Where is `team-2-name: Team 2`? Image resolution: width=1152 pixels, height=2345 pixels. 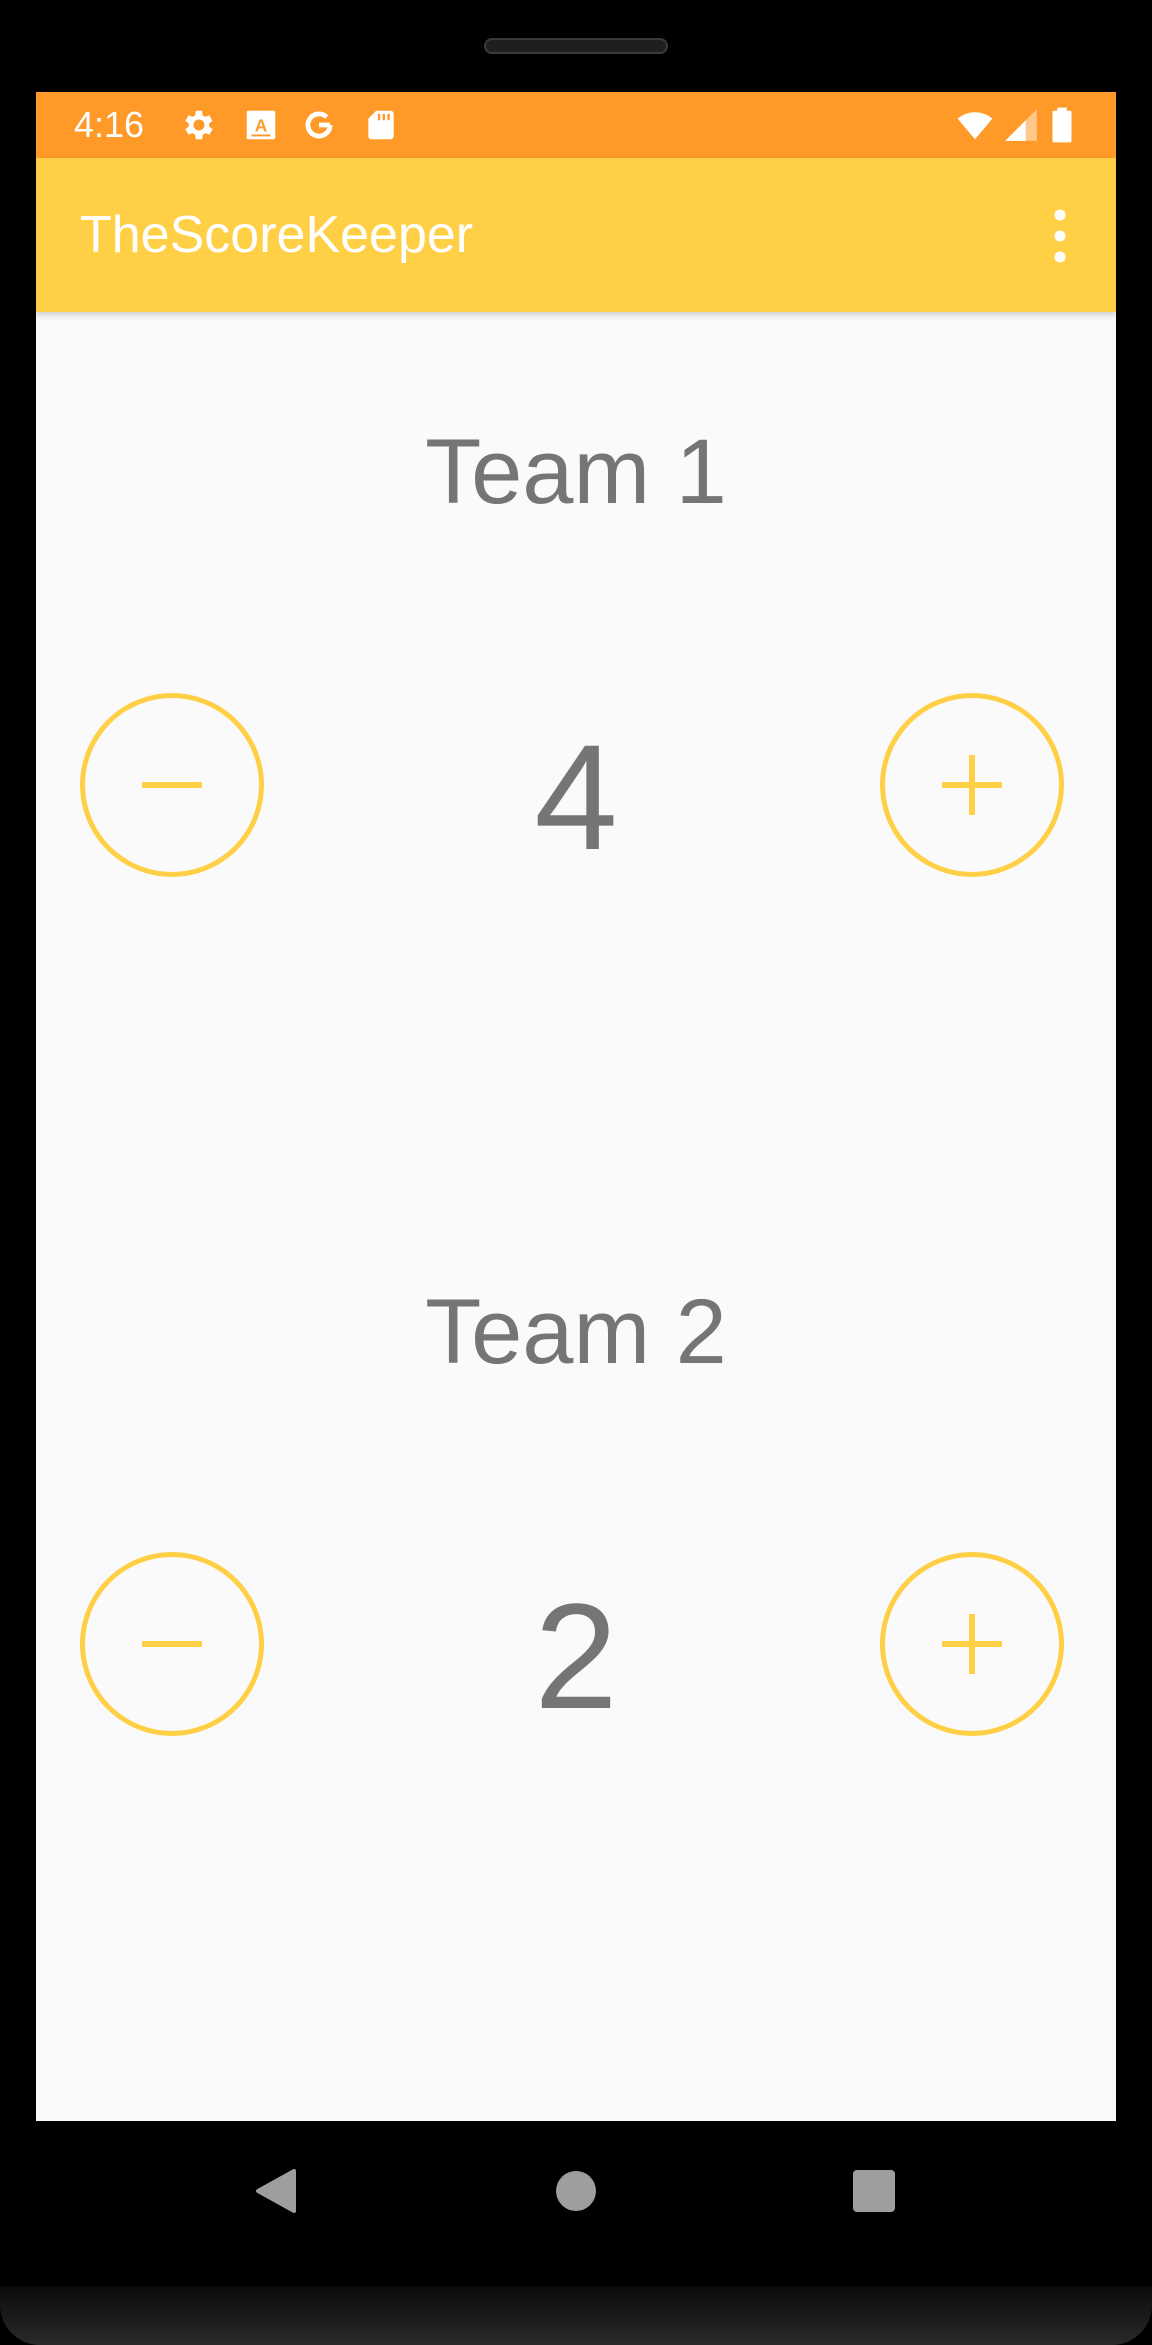
team-2-name: Team 2 is located at coordinates (576, 1332).